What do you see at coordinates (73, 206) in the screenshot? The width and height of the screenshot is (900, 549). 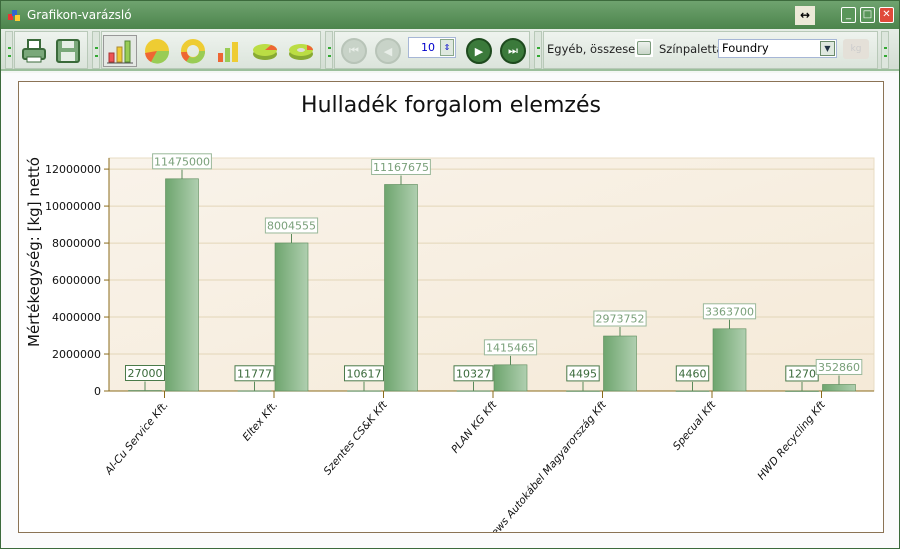 I see `y-tick-label: 10000000` at bounding box center [73, 206].